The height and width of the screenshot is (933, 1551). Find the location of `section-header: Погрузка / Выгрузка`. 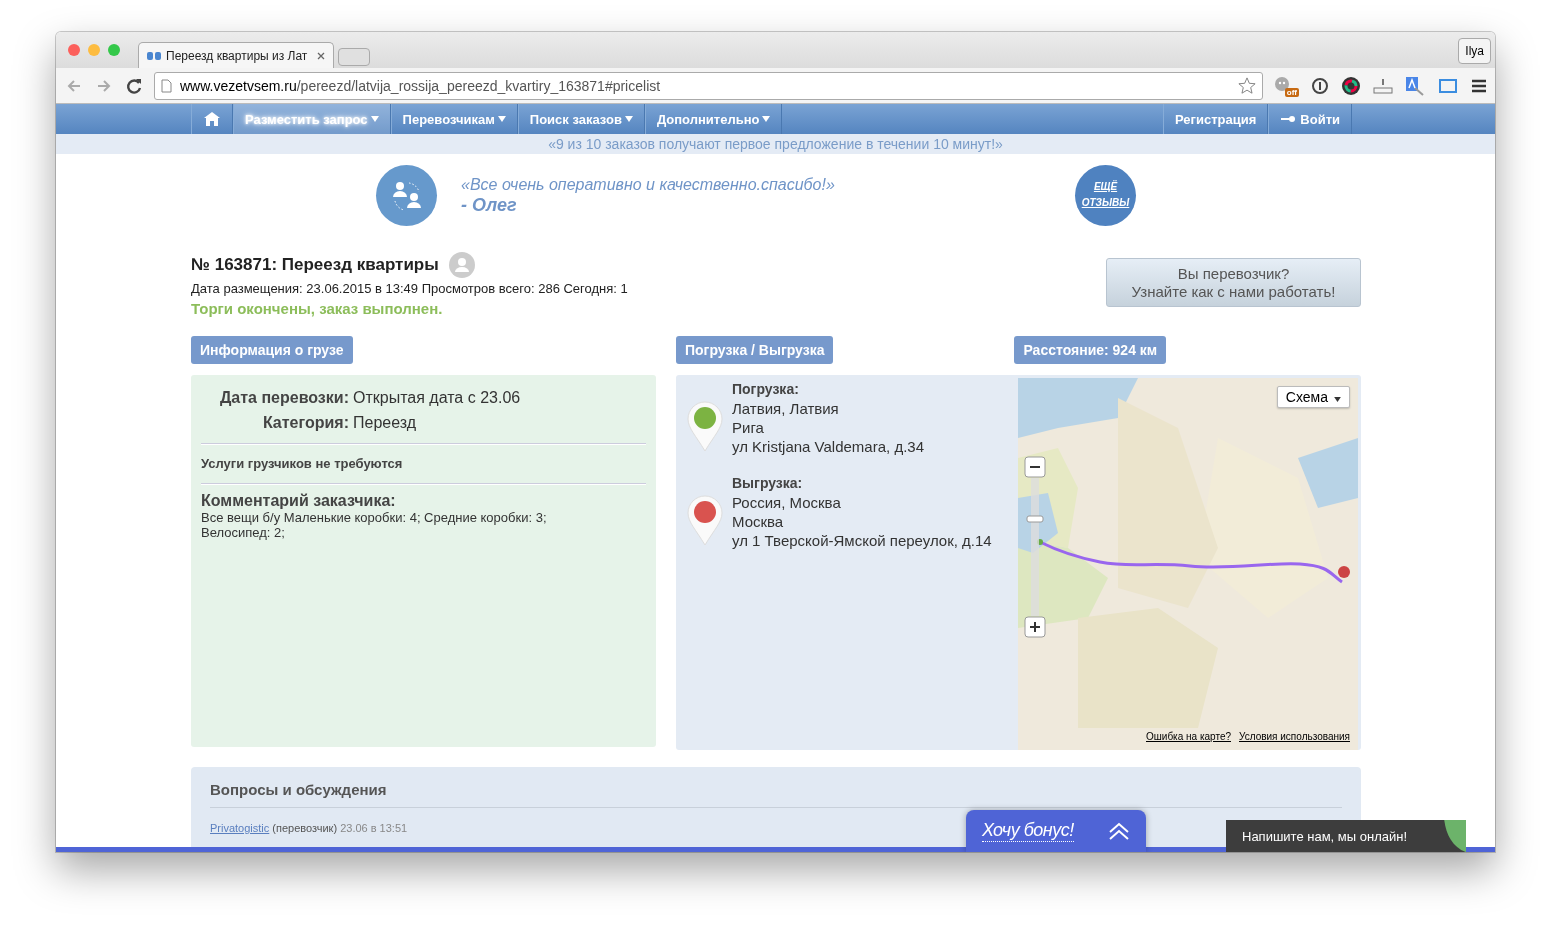

section-header: Погрузка / Выгрузка is located at coordinates (755, 350).